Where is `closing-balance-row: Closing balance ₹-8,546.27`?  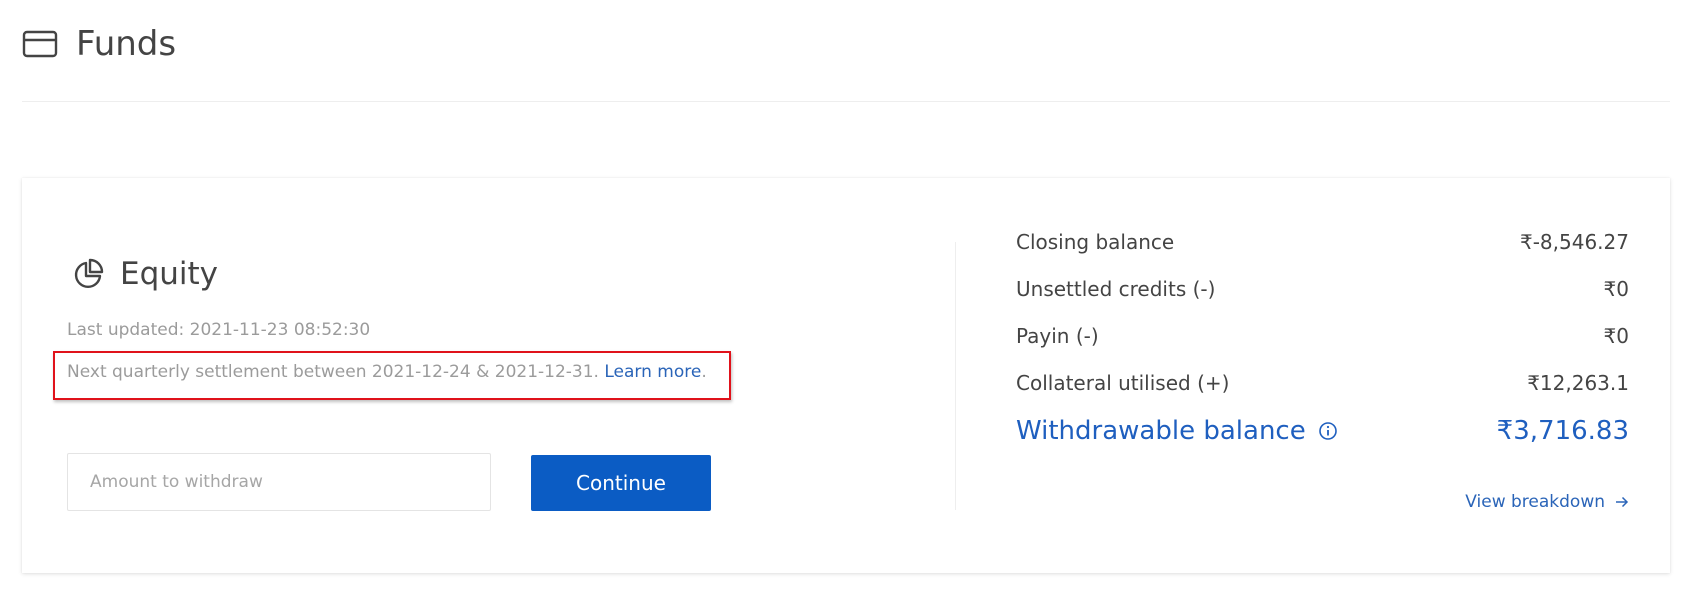
closing-balance-row: Closing balance ₹-8,546.27 is located at coordinates (1322, 242).